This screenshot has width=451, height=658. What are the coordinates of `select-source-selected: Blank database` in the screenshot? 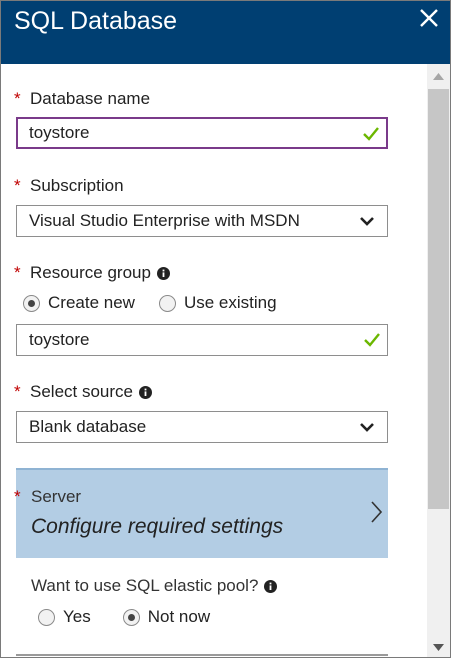 It's located at (88, 426).